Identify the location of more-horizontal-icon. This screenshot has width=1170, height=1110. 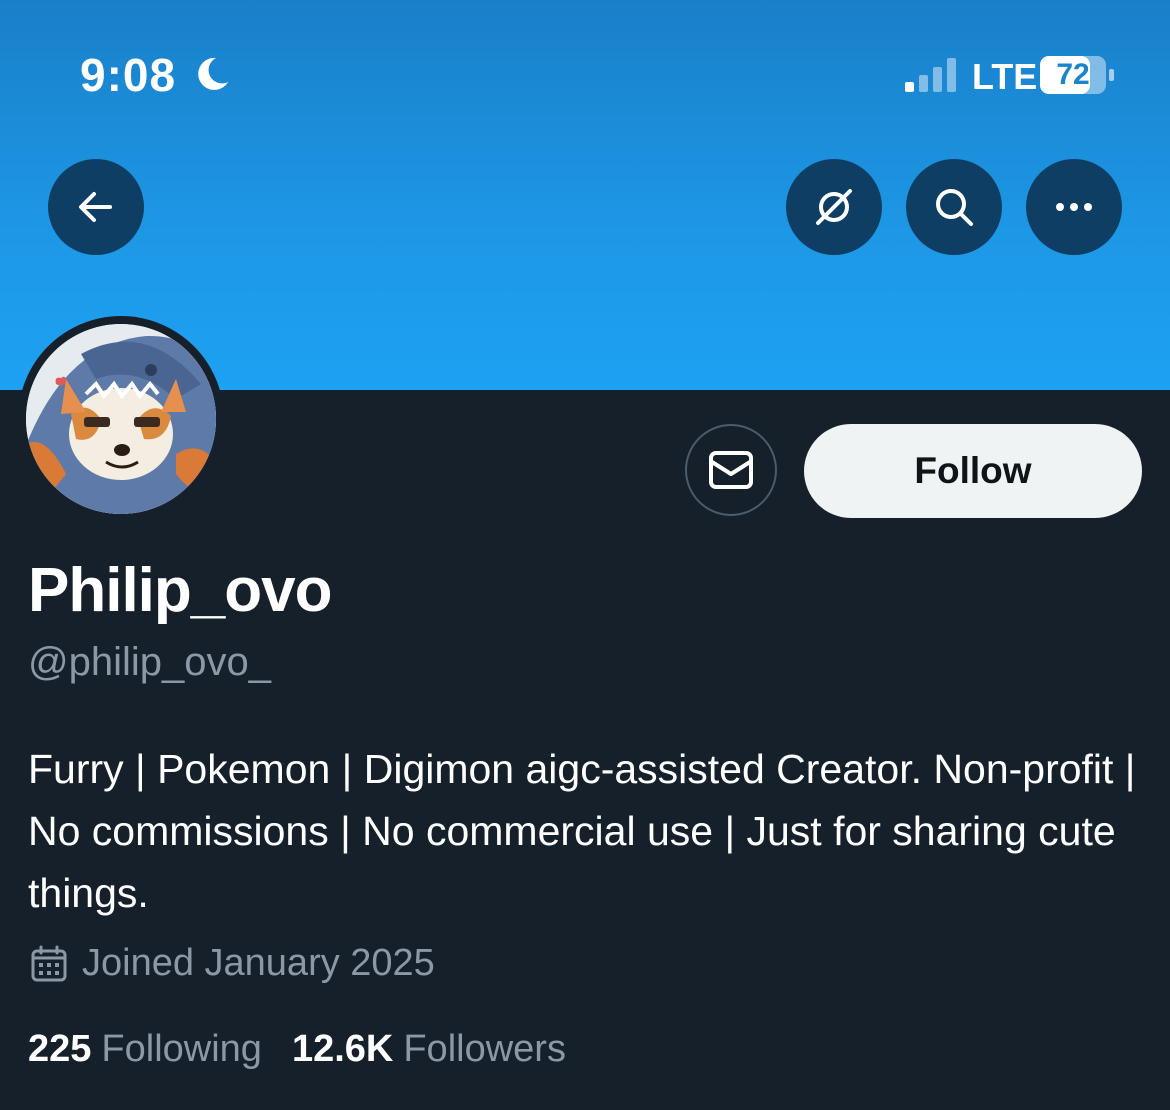
(1074, 207).